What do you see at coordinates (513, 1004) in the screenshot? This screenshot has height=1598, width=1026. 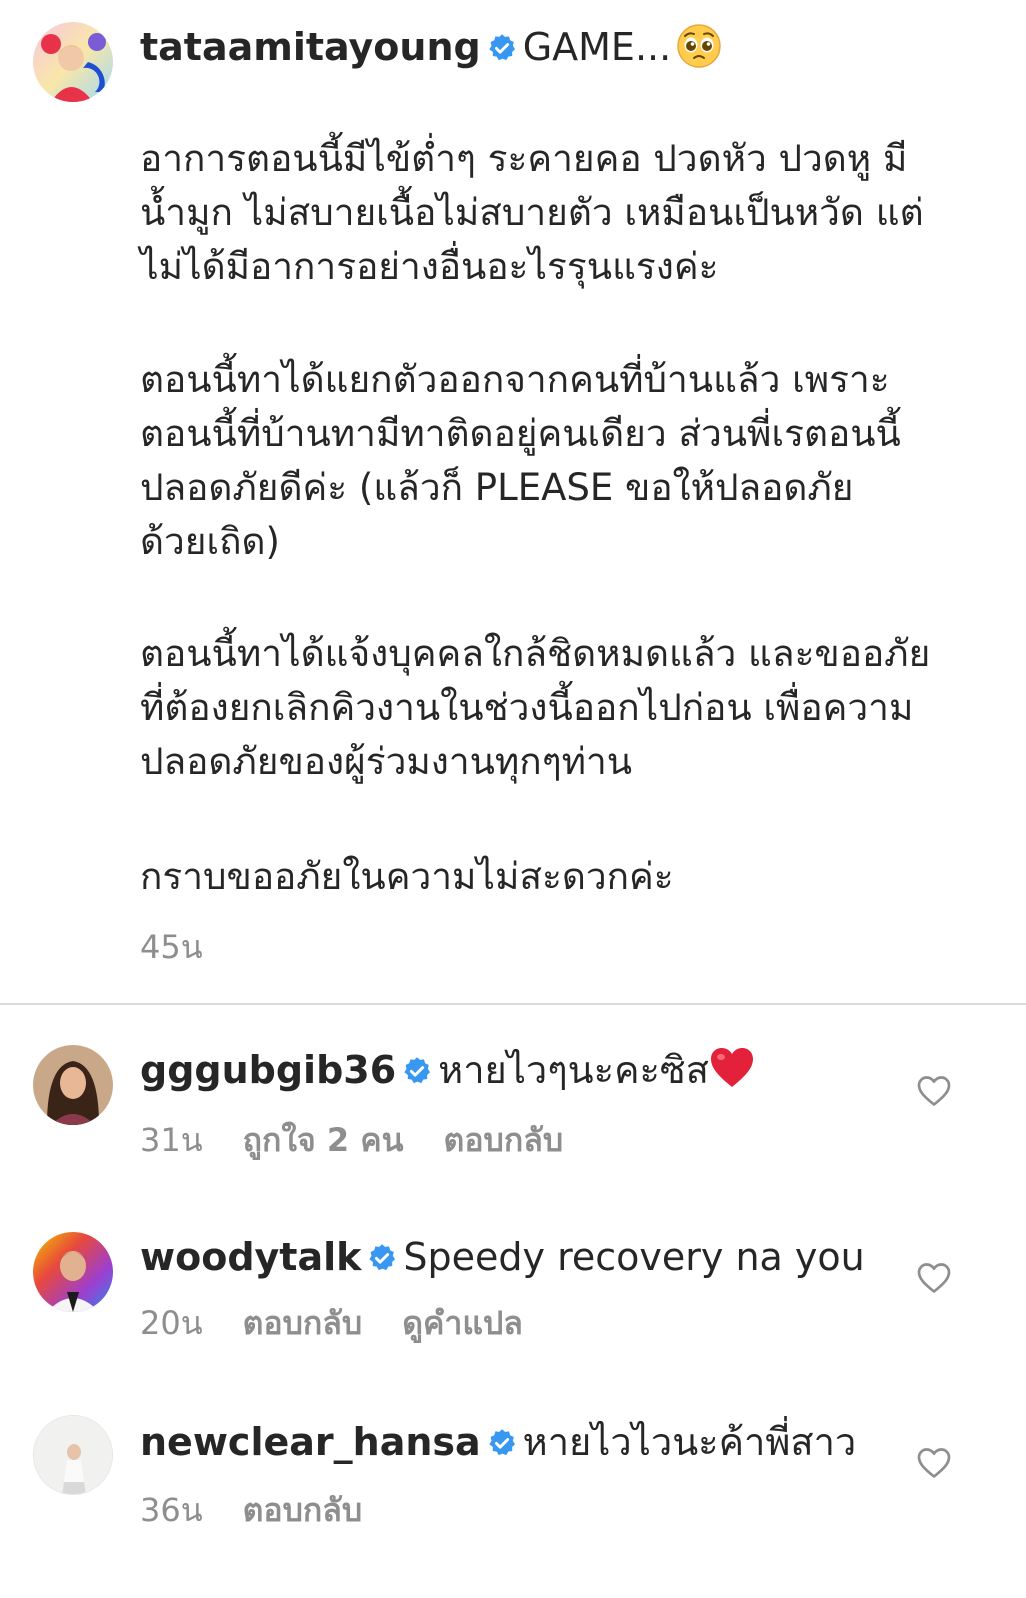 I see `divider` at bounding box center [513, 1004].